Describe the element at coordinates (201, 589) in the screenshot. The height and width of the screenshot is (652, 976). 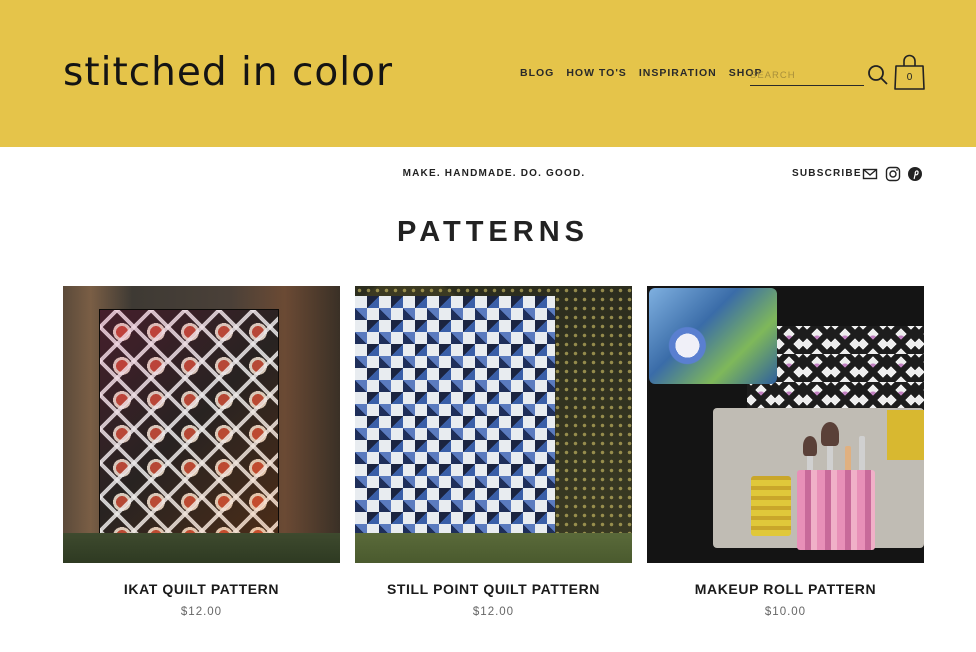
I see `product-name: IKAT QUILT PATTERN` at that location.